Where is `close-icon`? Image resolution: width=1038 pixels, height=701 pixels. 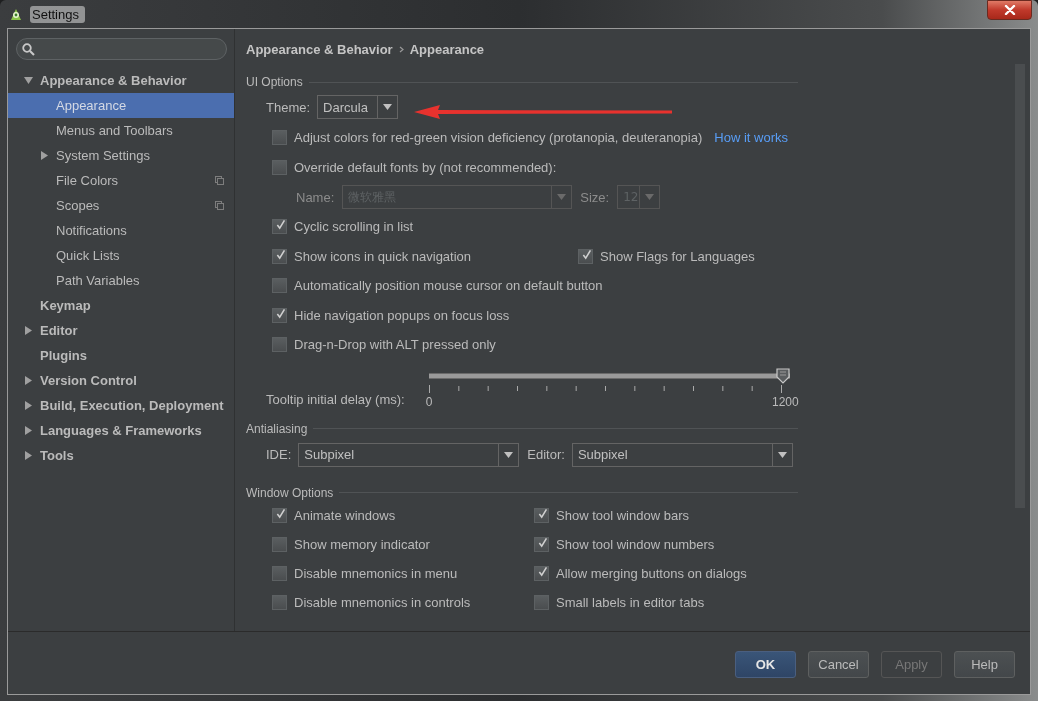 close-icon is located at coordinates (1009, 10).